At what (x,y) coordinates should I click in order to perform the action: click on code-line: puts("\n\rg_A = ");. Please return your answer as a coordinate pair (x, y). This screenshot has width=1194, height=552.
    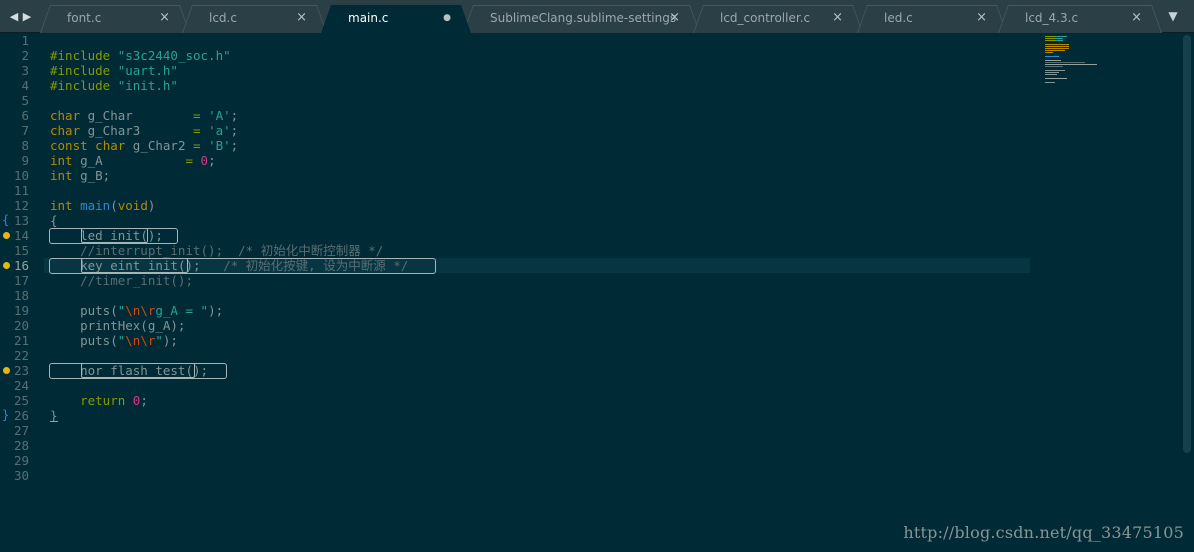
    Looking at the image, I should click on (137, 310).